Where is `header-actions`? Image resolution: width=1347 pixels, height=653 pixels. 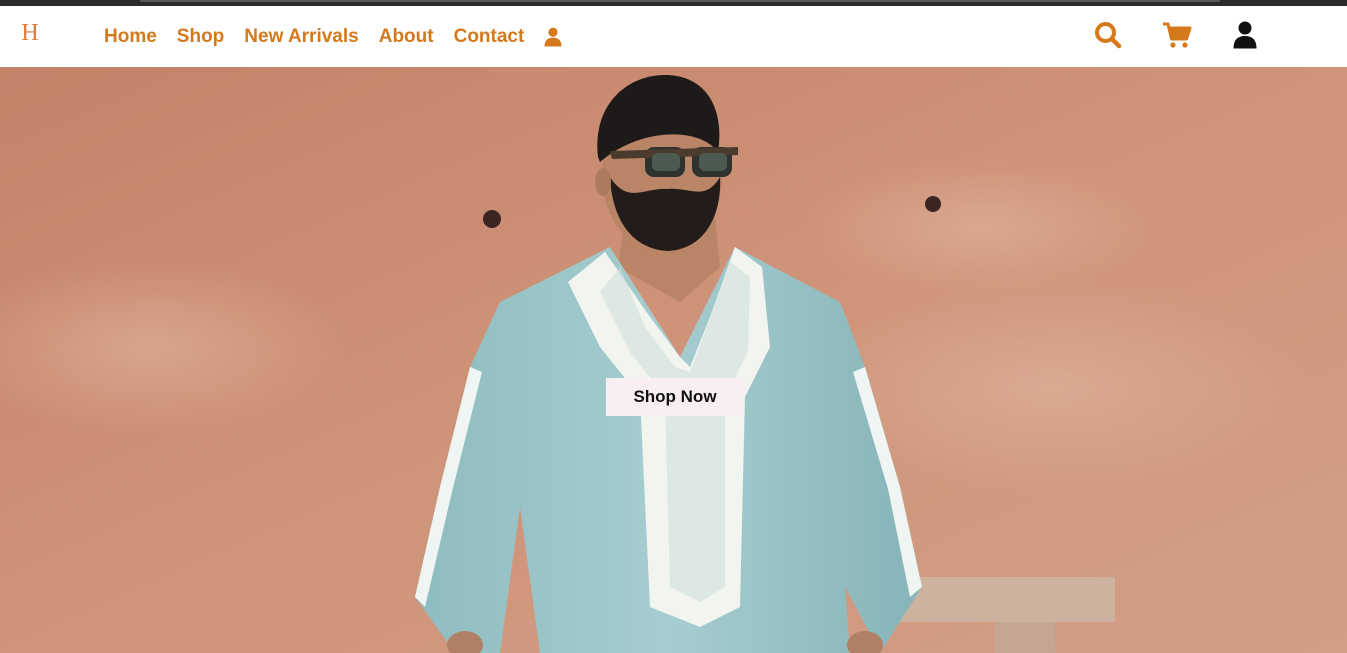 header-actions is located at coordinates (673, 36).